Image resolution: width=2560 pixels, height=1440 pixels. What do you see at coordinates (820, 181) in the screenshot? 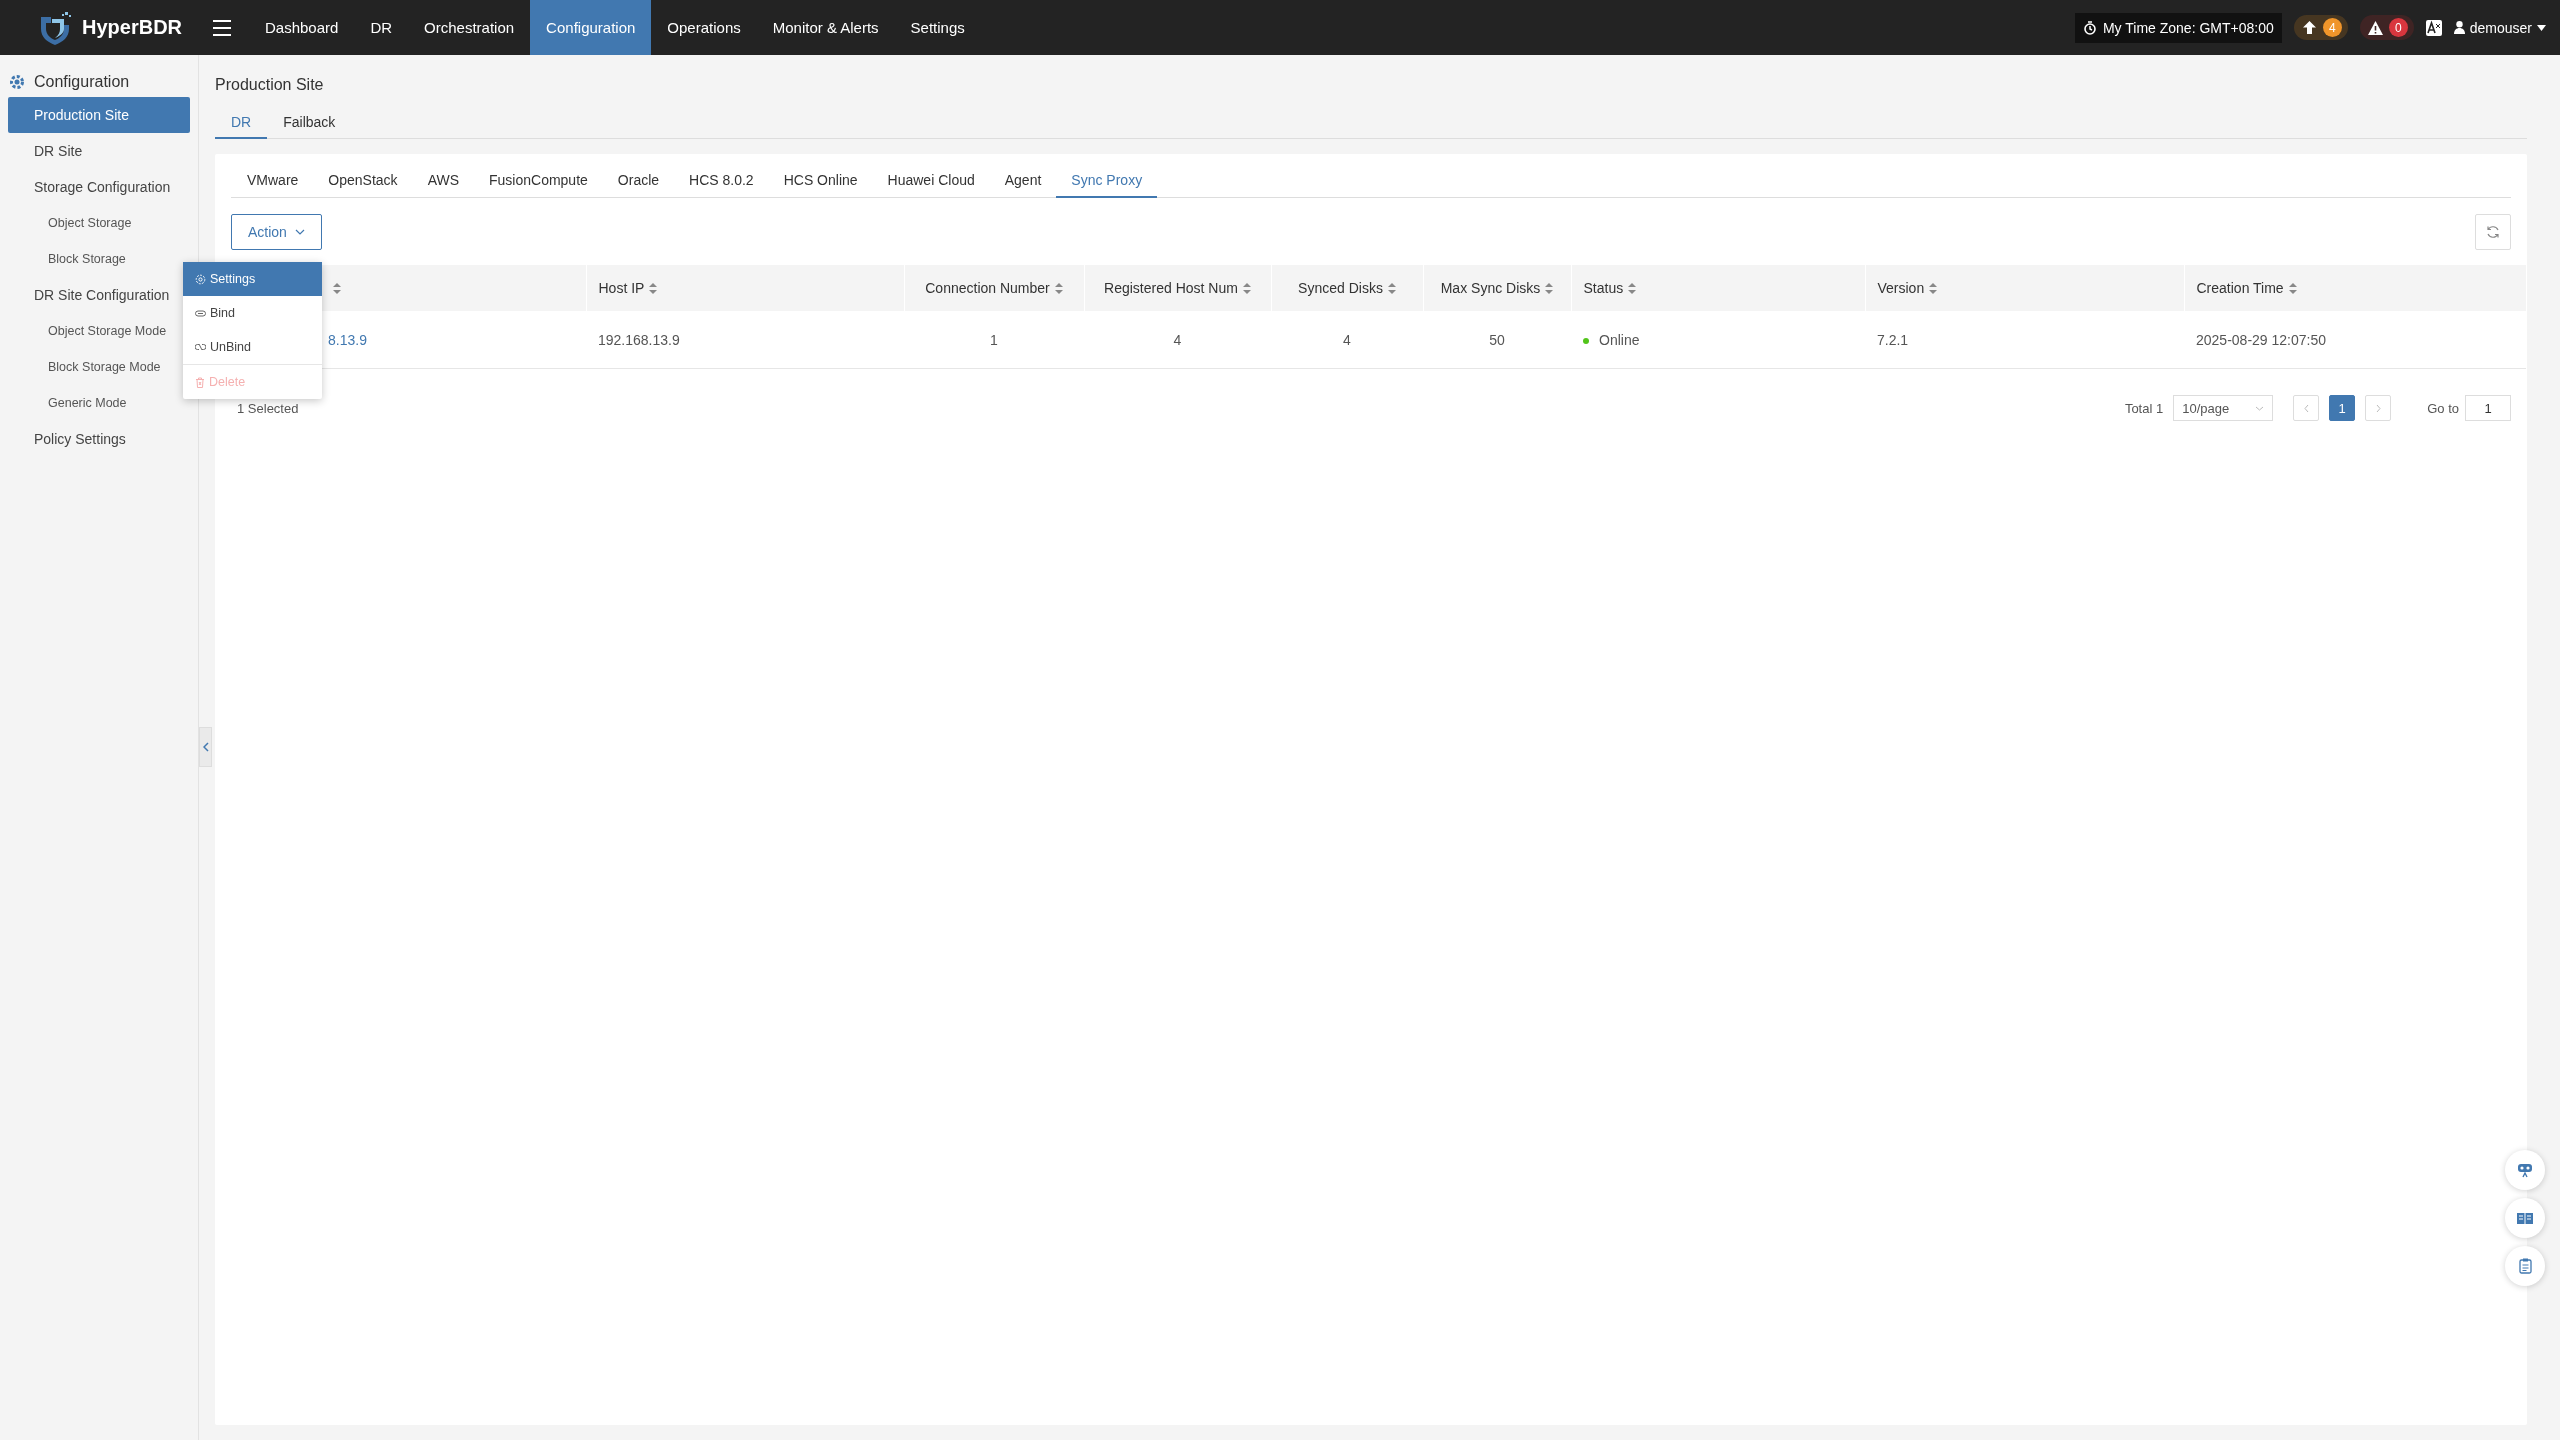
I see `platform-tab: HCS Online` at bounding box center [820, 181].